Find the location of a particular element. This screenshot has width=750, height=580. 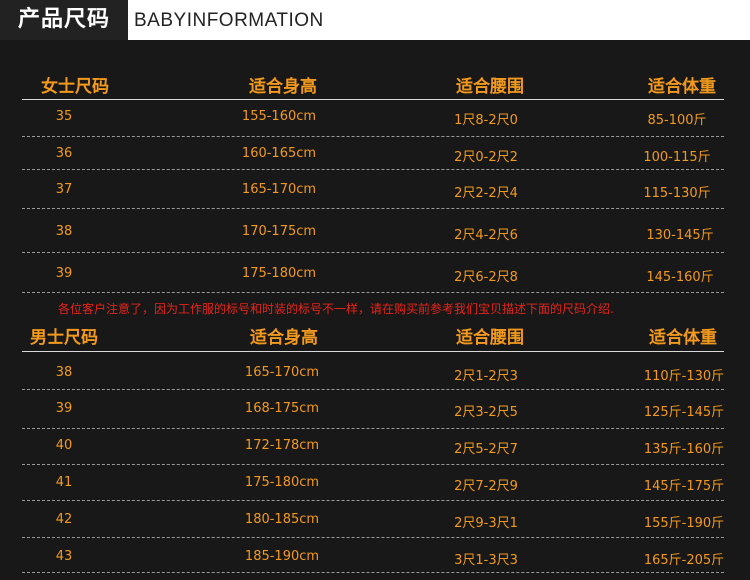

women-col-weight: 适合体重 is located at coordinates (682, 87).